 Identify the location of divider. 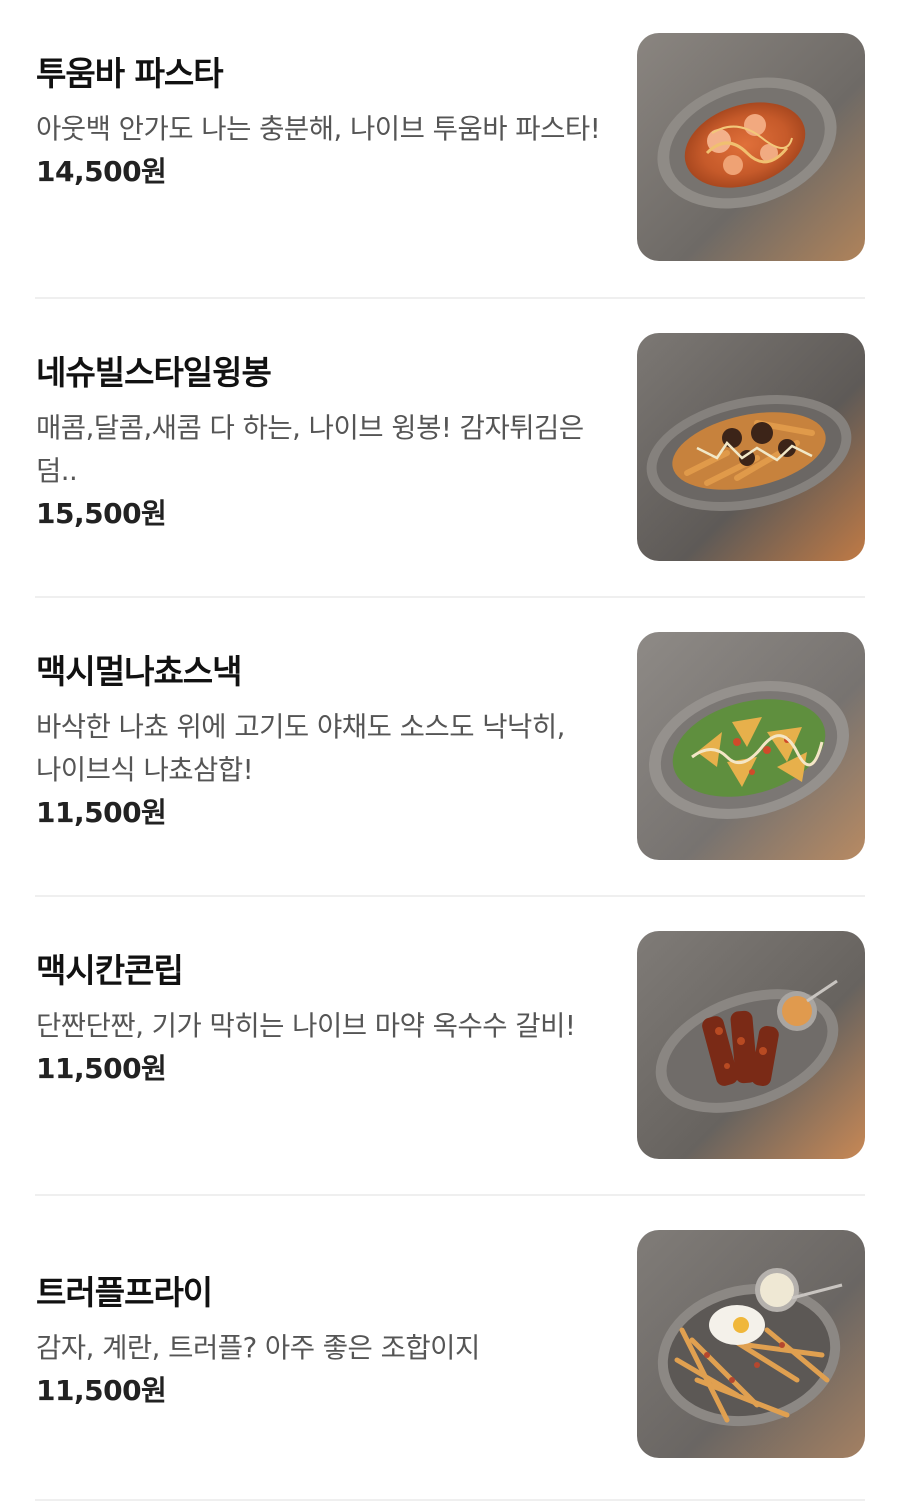
(450, 1500).